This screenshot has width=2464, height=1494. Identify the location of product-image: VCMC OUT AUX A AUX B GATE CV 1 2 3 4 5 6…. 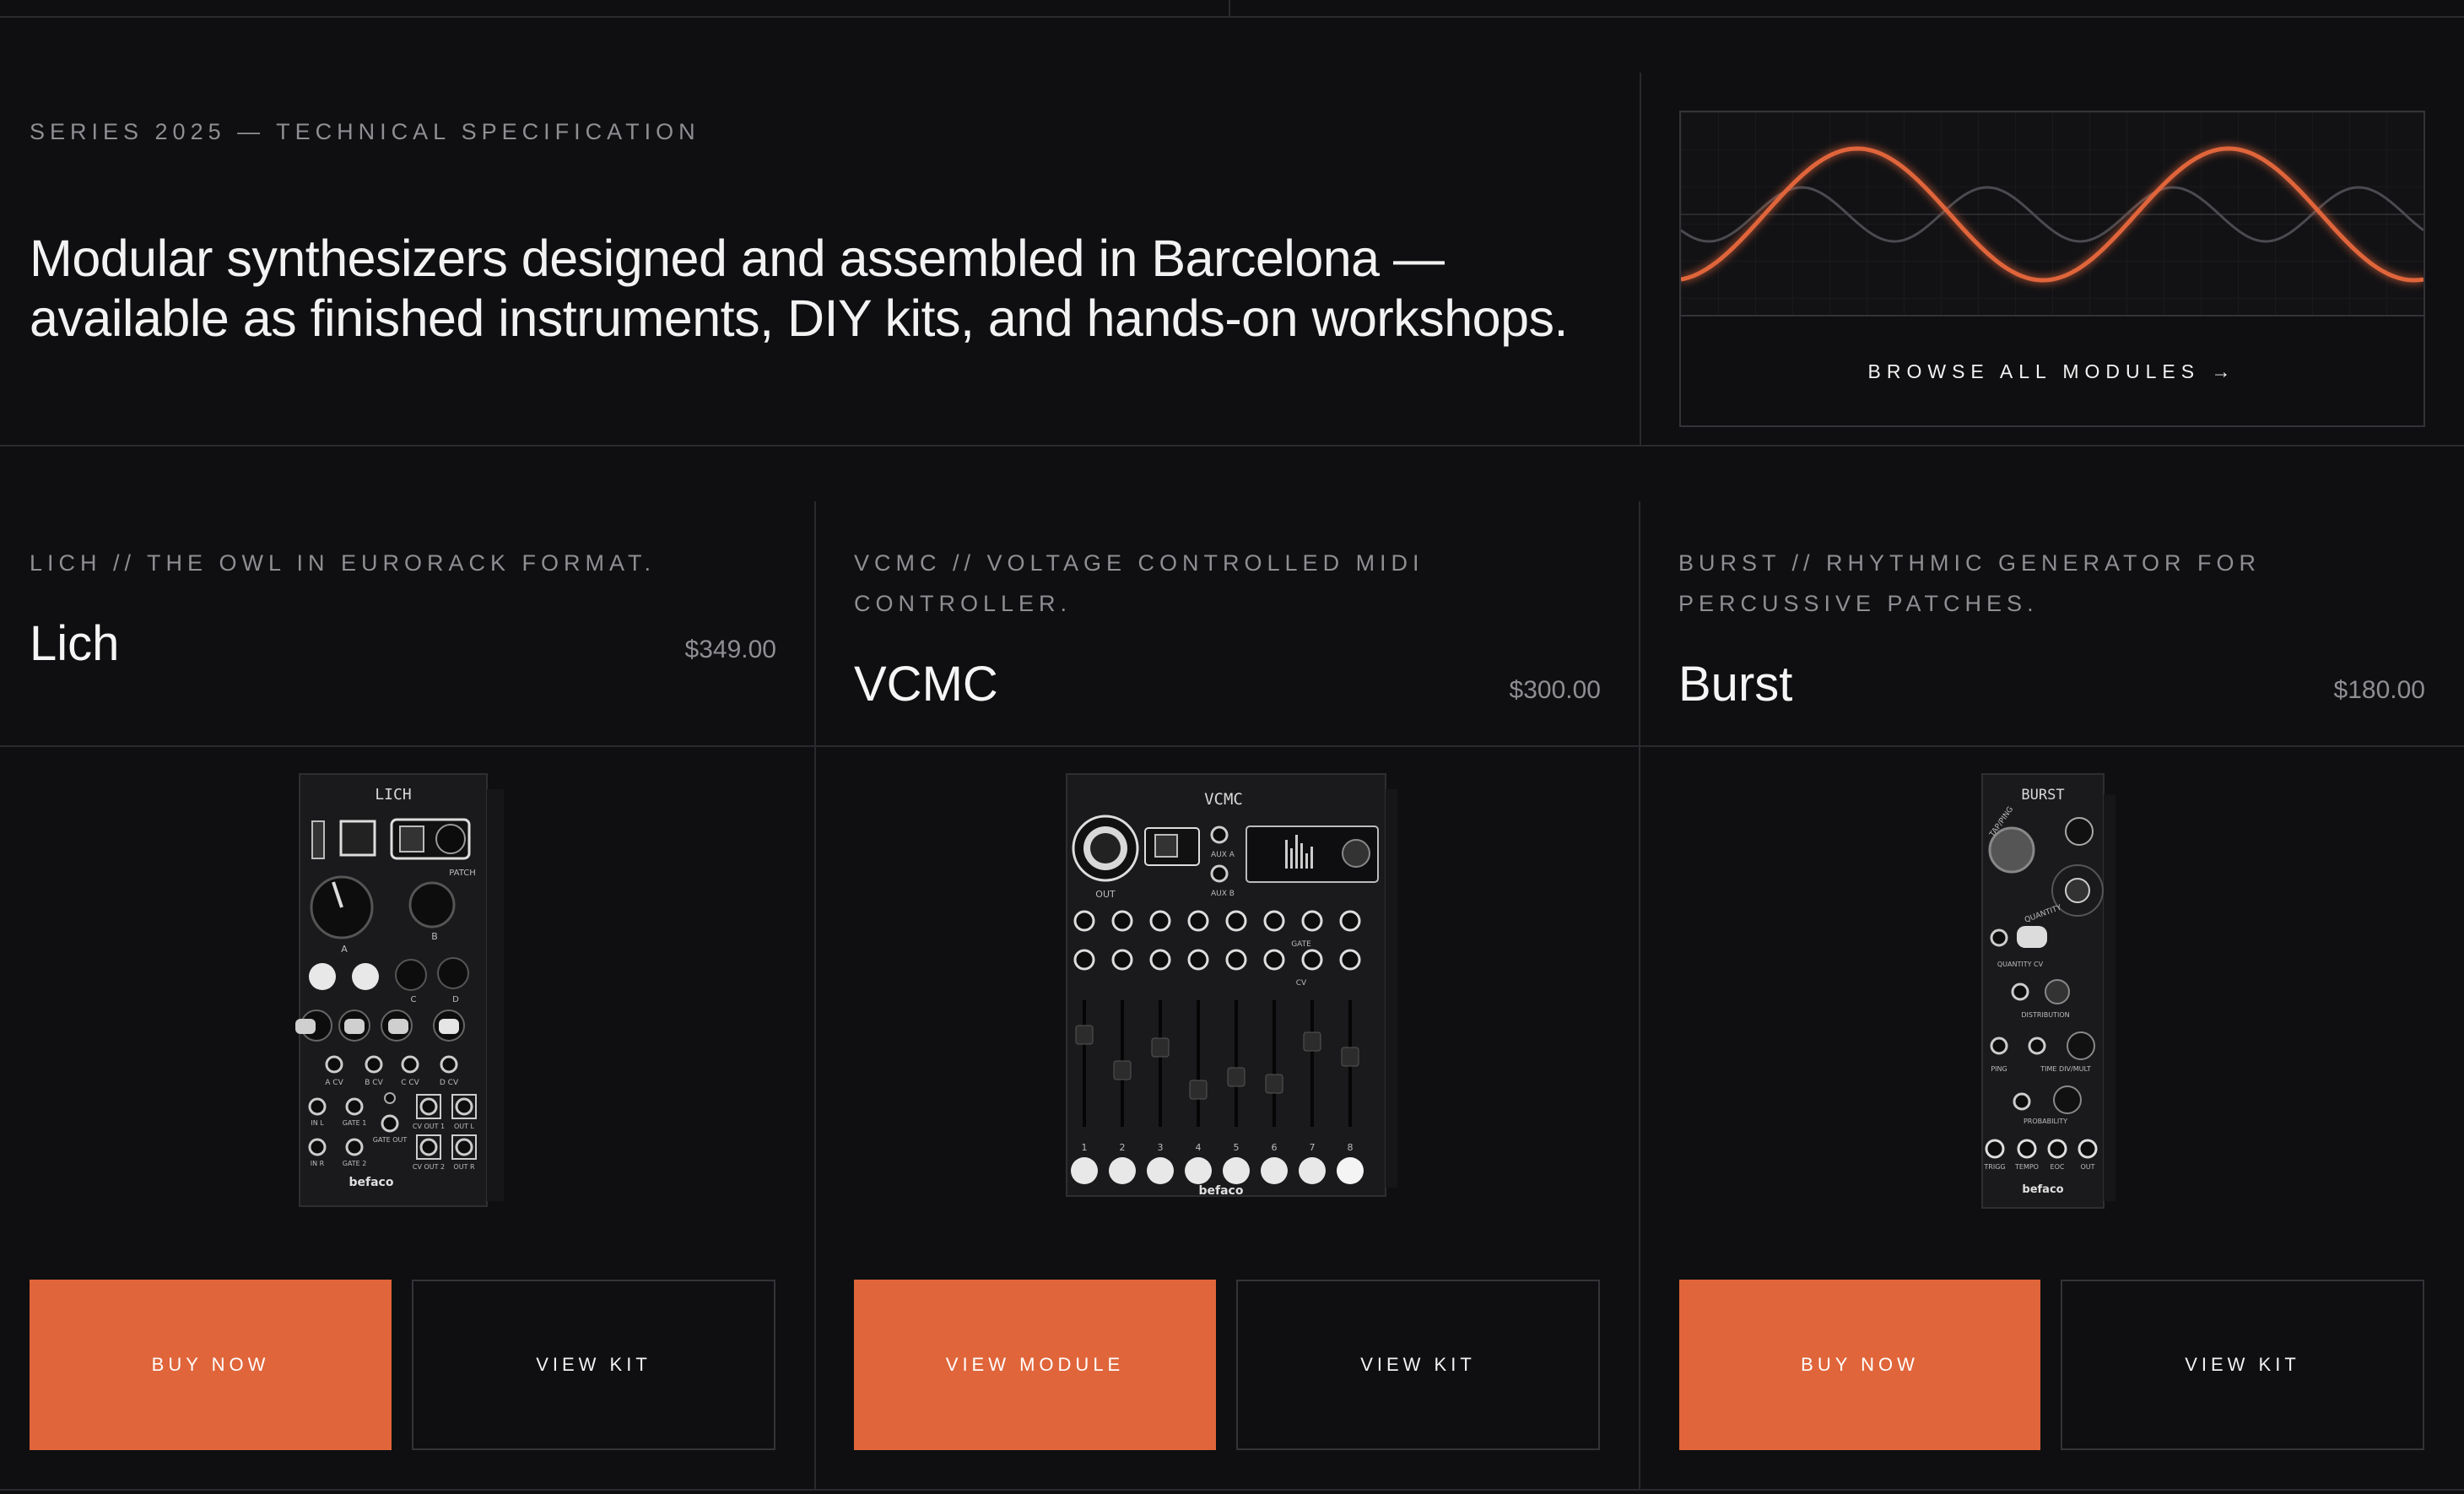
(1237, 984).